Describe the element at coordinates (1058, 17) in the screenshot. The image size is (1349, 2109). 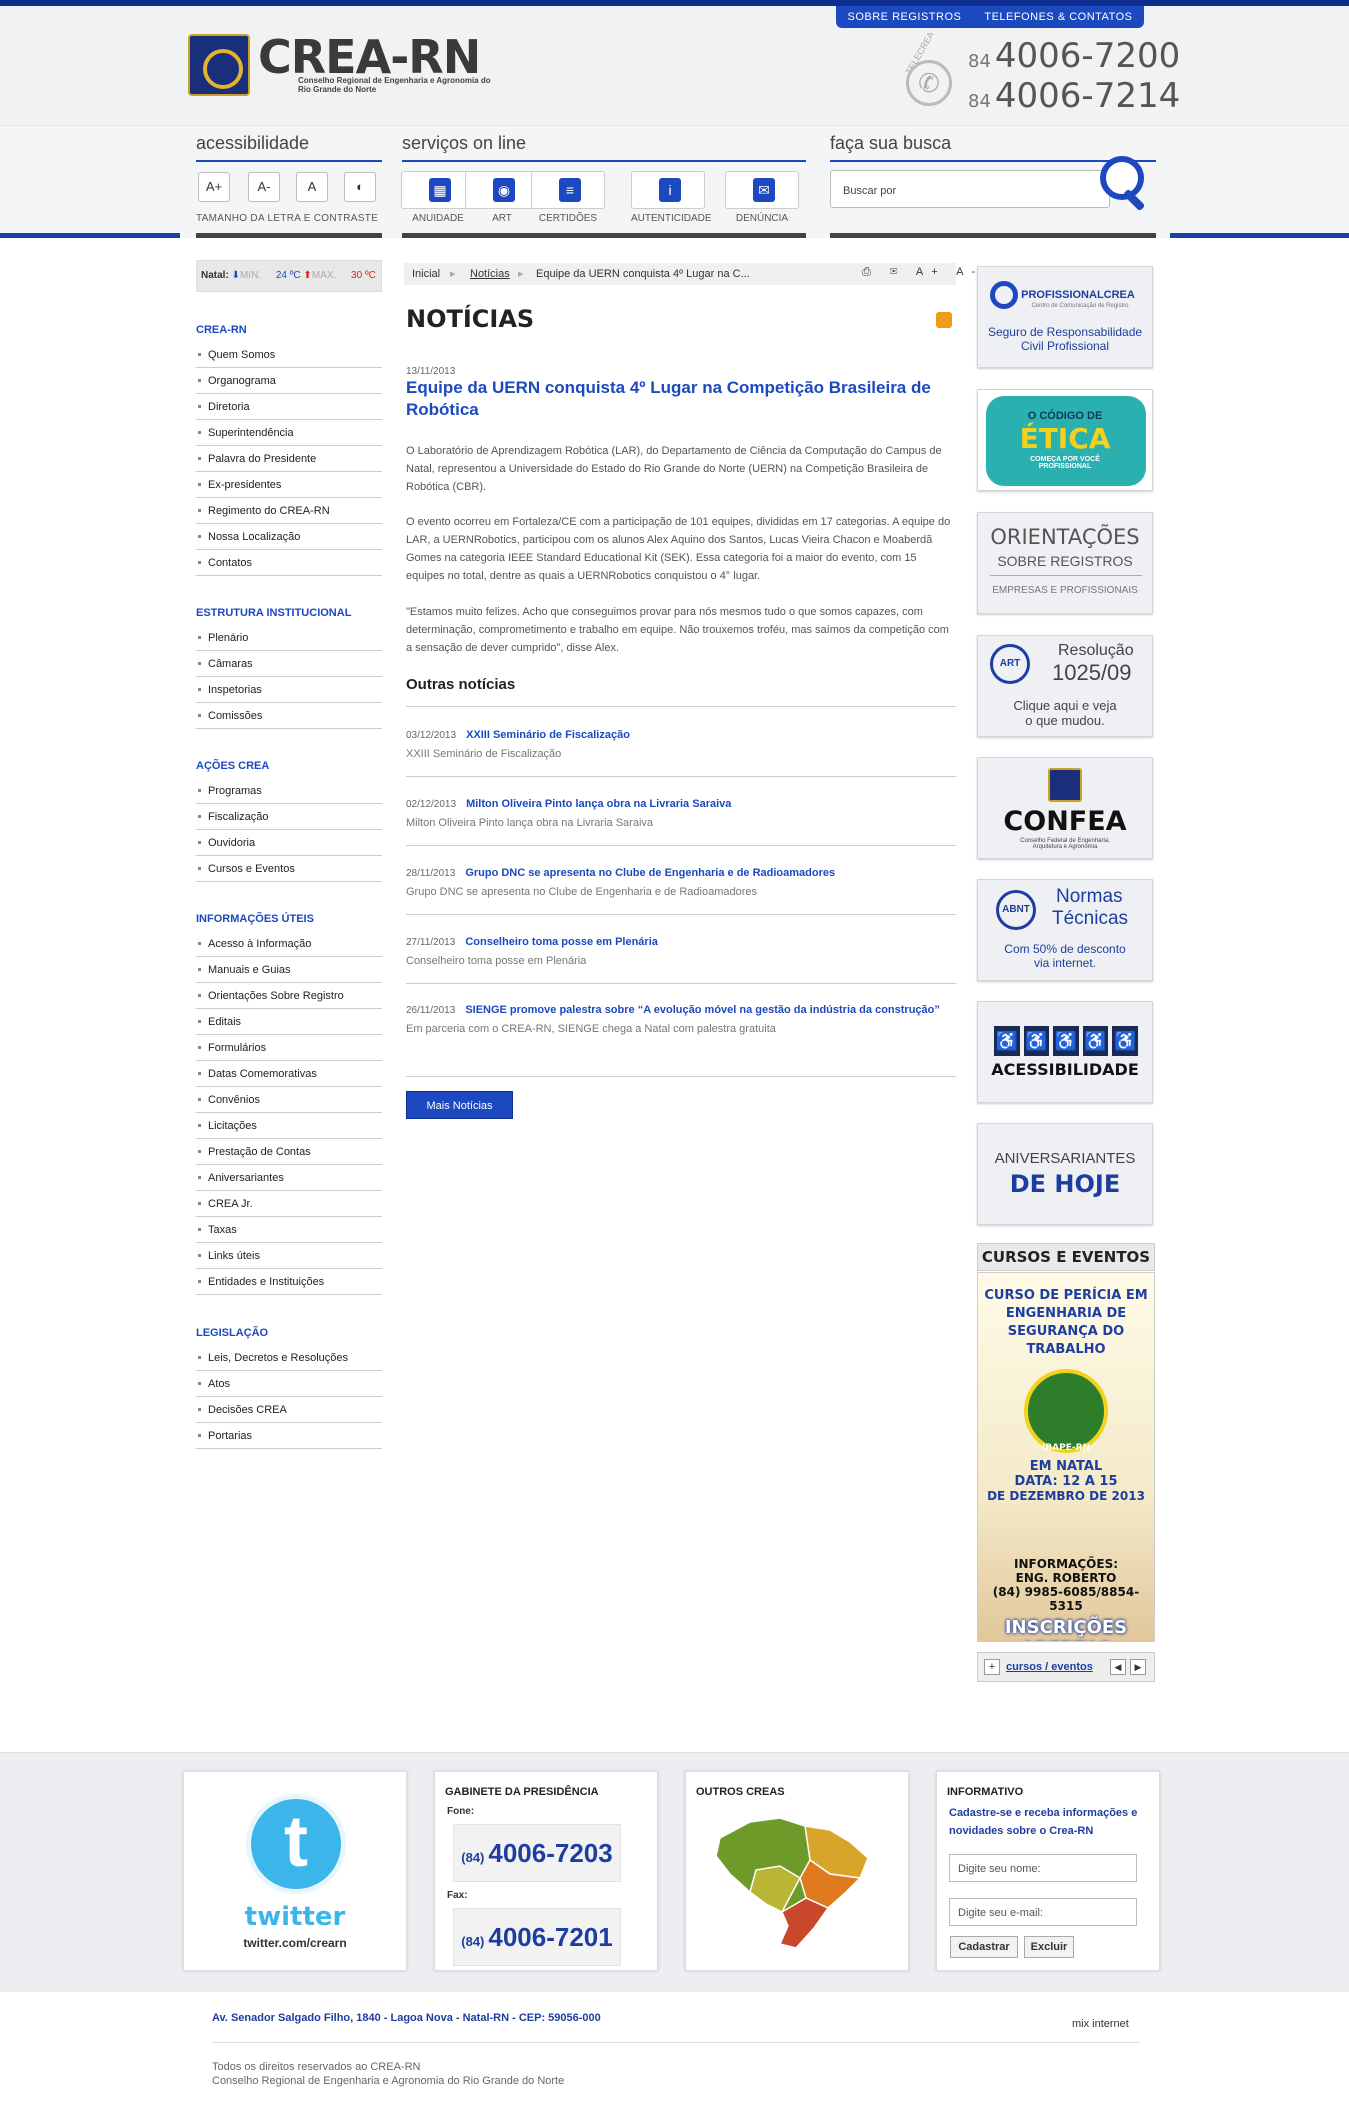
I see `link-telefones-contatos: TELEFONES & CONTATOS` at that location.